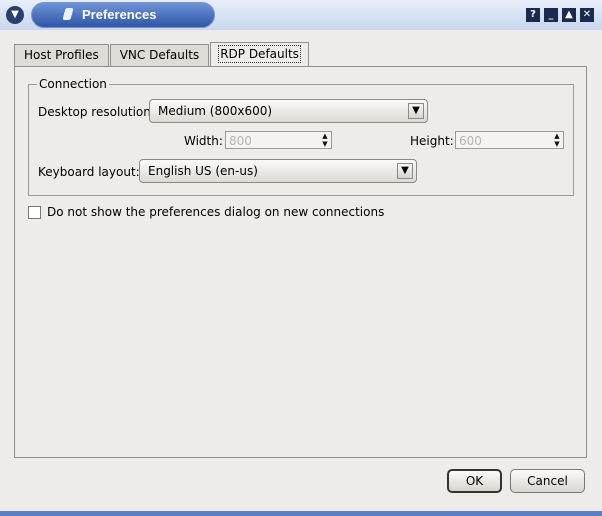 Image resolution: width=602 pixels, height=516 pixels. Describe the element at coordinates (34, 212) in the screenshot. I see `preferences-dialog-checkbox` at that location.